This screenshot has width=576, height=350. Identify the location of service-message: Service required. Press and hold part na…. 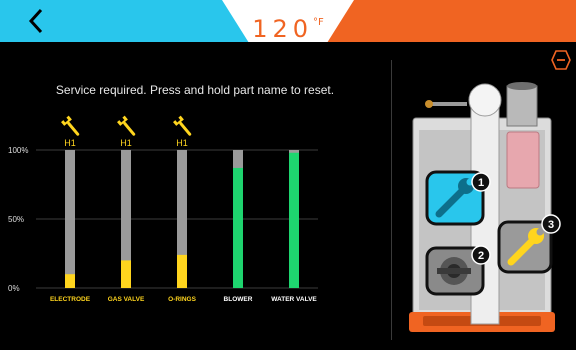
(195, 90).